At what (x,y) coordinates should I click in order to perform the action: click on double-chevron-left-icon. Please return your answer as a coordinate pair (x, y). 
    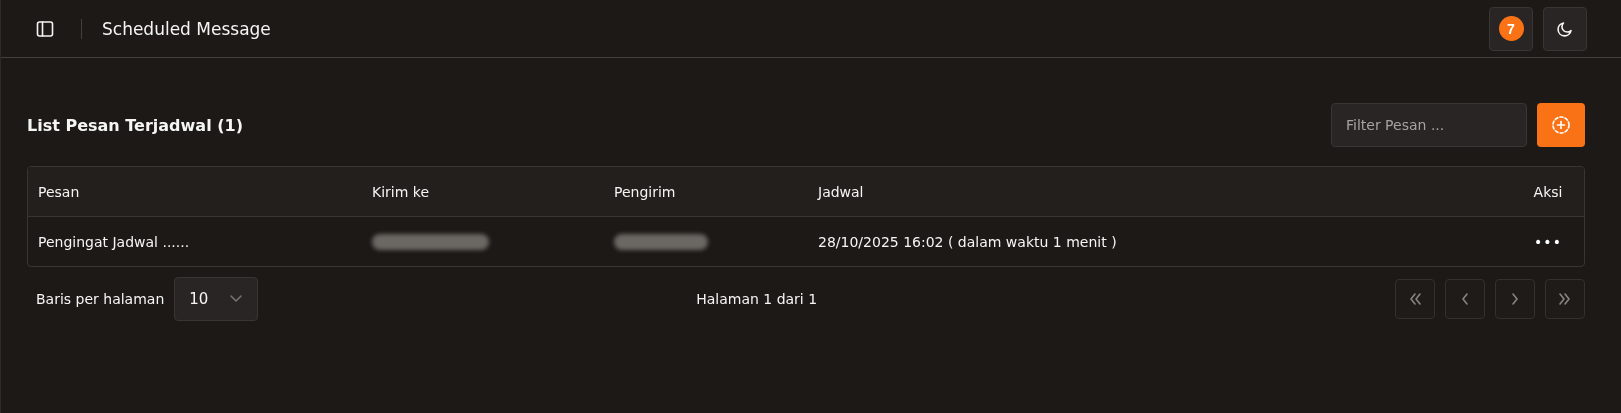
    Looking at the image, I should click on (1415, 299).